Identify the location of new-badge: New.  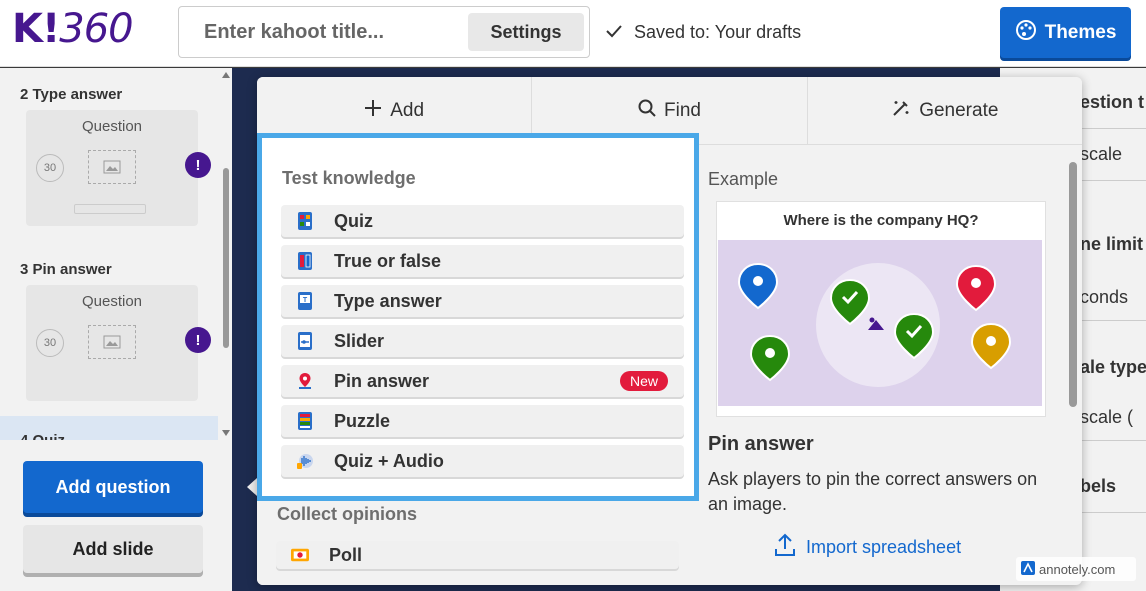
(643, 381).